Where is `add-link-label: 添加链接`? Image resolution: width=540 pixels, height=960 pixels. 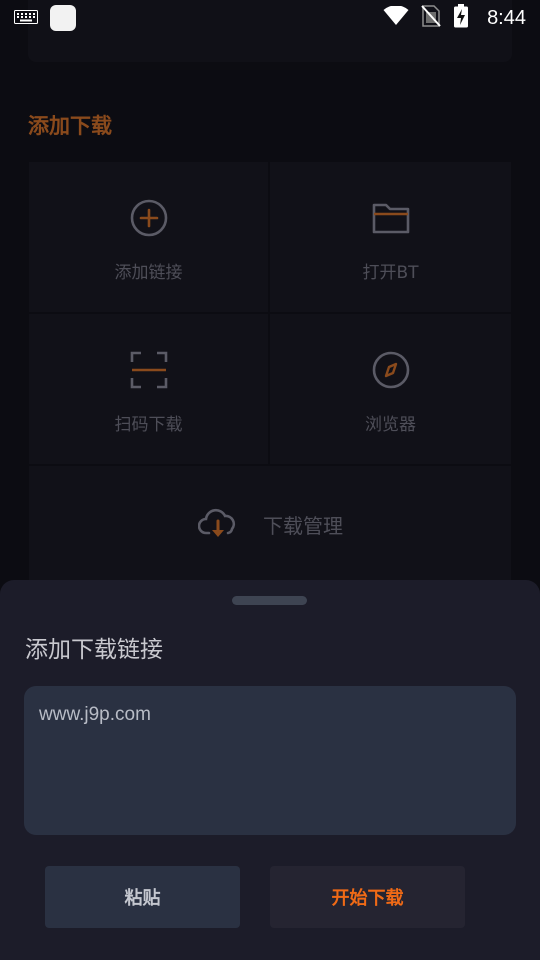
add-link-label: 添加链接 is located at coordinates (148, 273).